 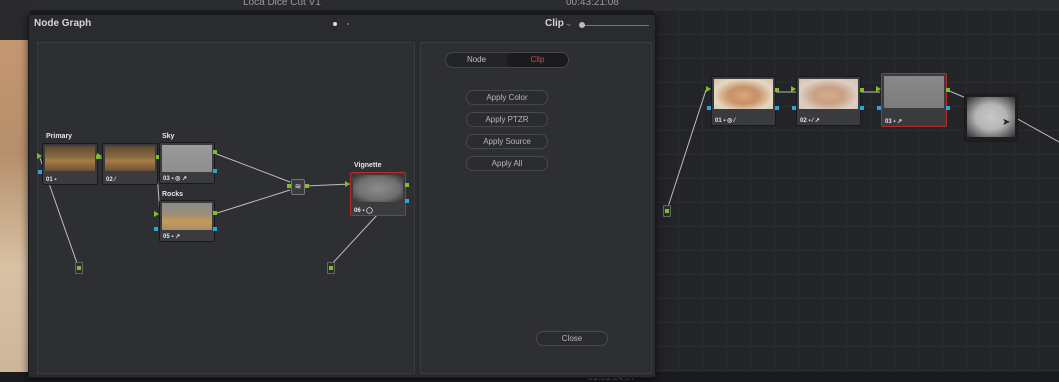 I want to click on node-01-thumbnail, so click(x=70, y=158).